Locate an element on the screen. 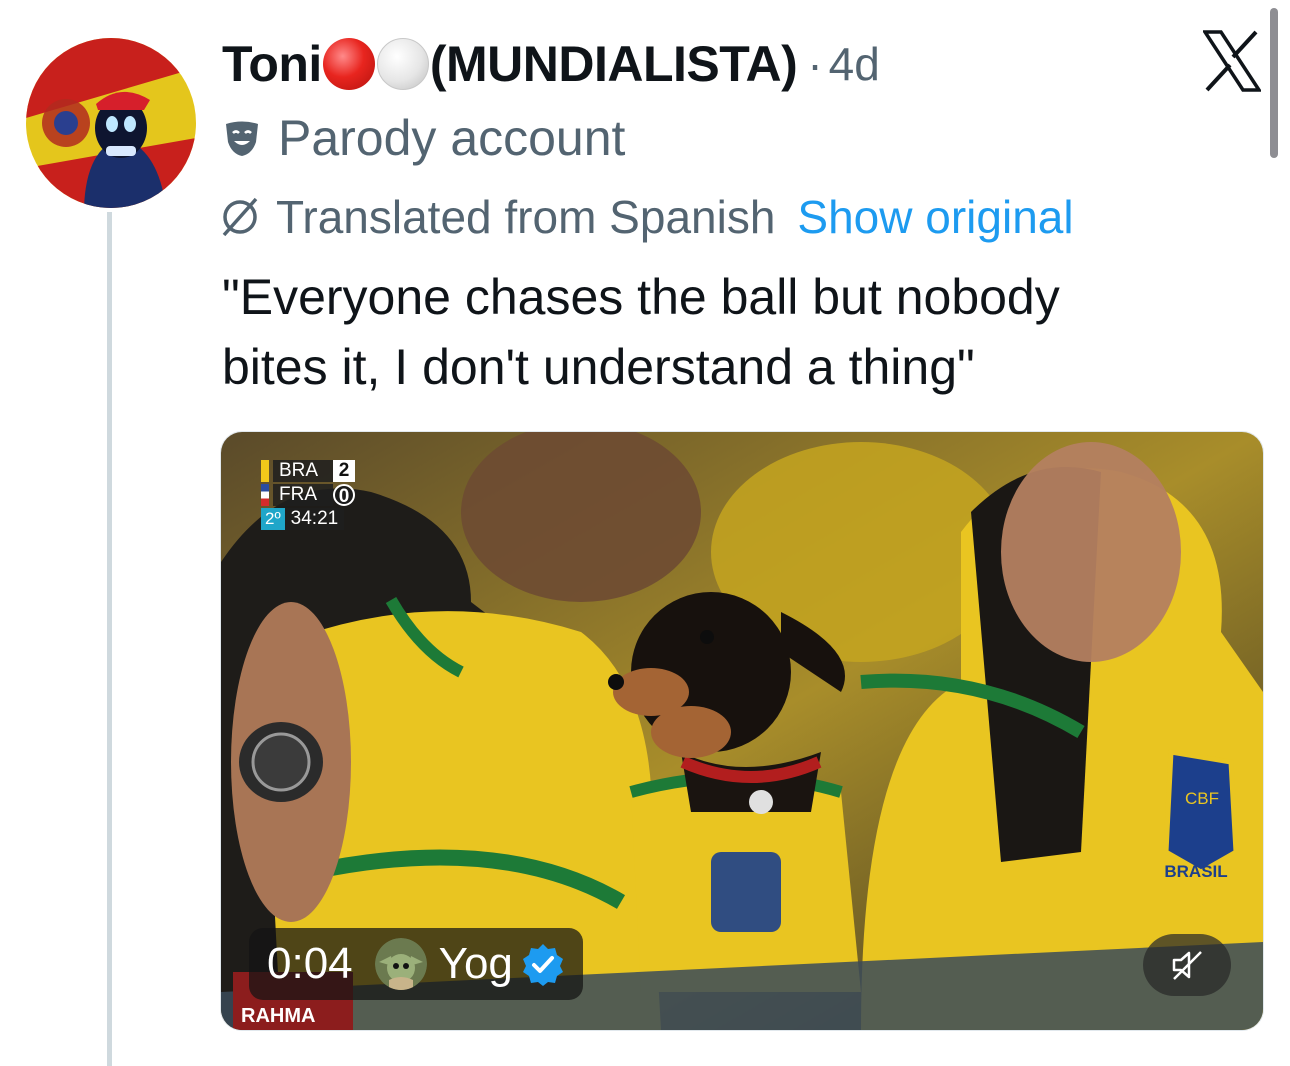 The height and width of the screenshot is (1066, 1290). scoreboard-overlay: BRA 2 FRA 0 2º 34:21 is located at coordinates (308, 495).